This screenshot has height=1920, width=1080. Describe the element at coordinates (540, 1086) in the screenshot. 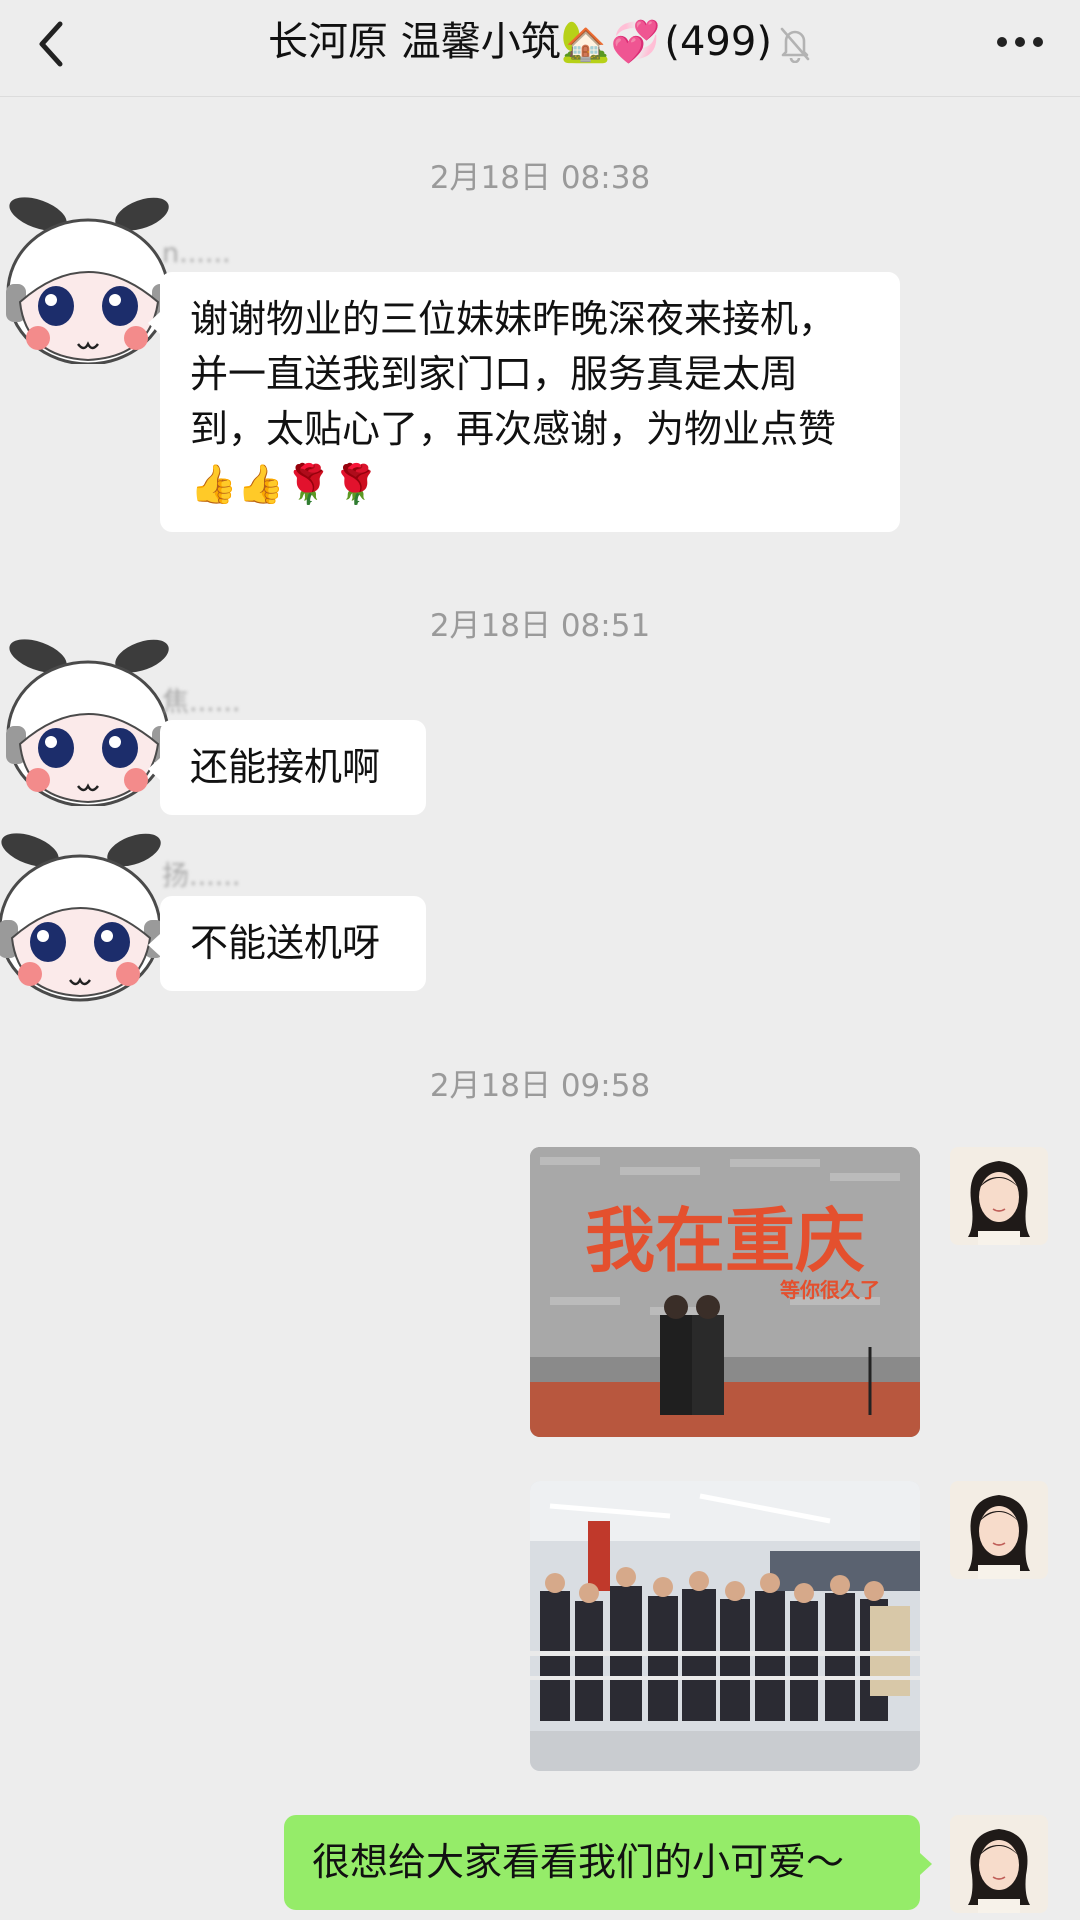

I see `timestamp: 2月18日 09:58` at that location.